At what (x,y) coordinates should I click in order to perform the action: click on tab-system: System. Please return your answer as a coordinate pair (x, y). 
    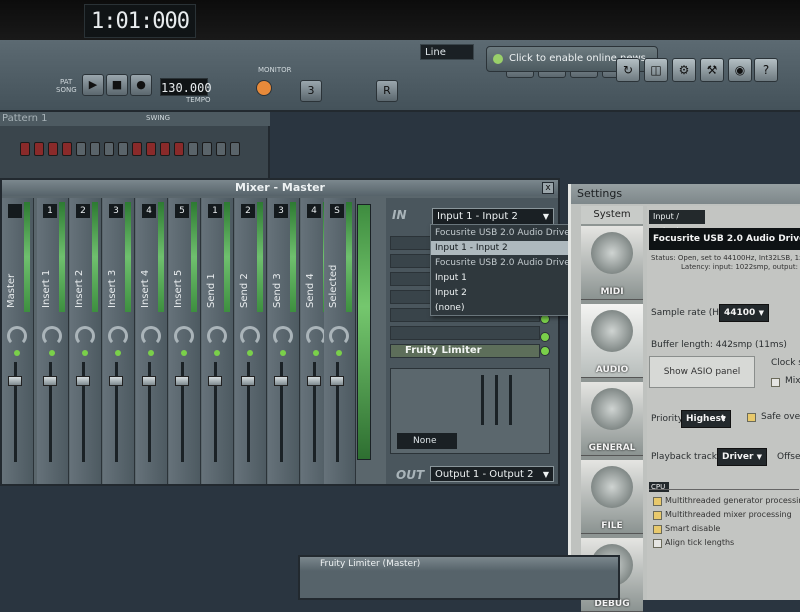
    Looking at the image, I should click on (612, 215).